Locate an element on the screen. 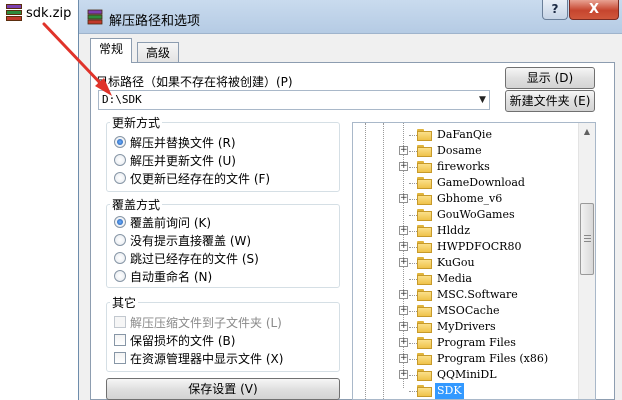 The width and height of the screenshot is (622, 400). tree-item: + Program Files (x86) is located at coordinates (466, 359).